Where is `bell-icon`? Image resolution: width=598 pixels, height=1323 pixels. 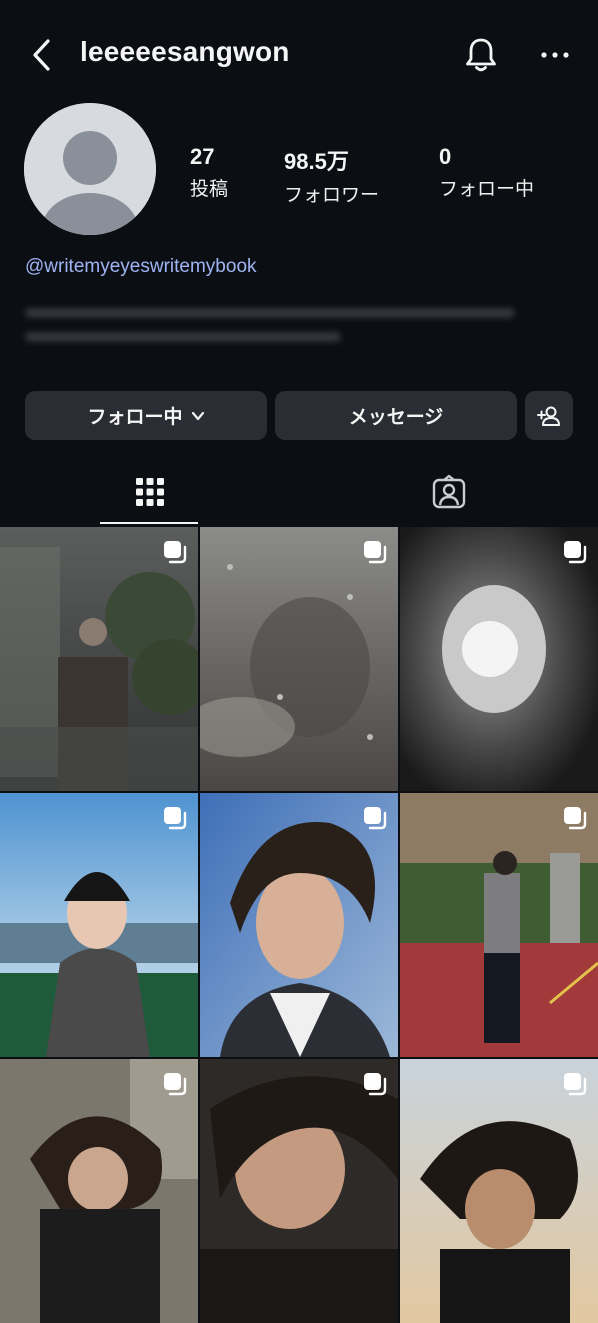
bell-icon is located at coordinates (481, 55).